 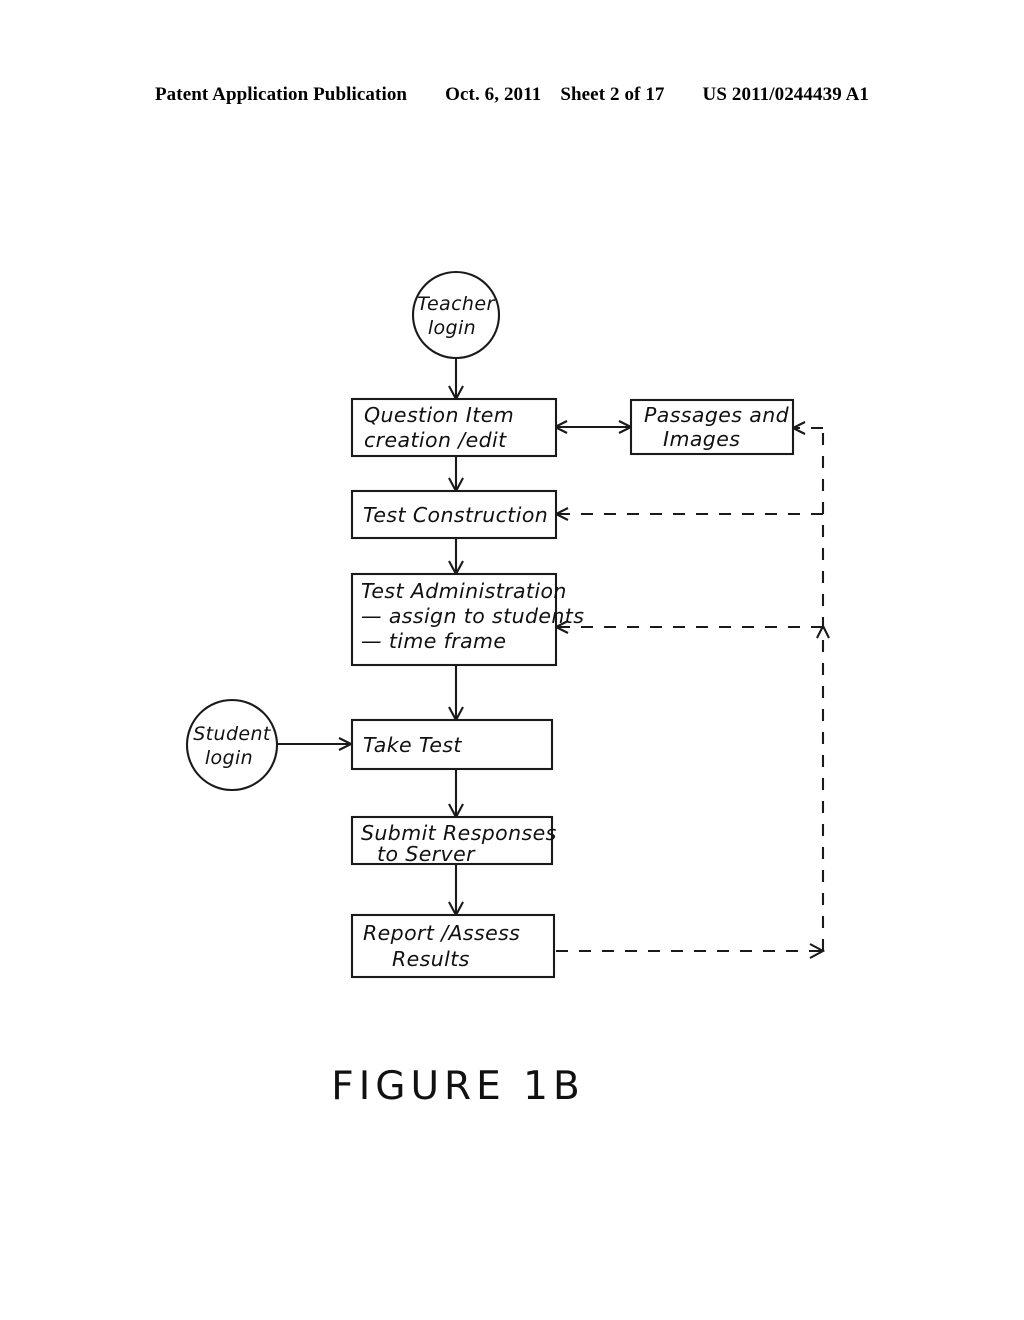 What do you see at coordinates (472, 616) in the screenshot?
I see `test-administration-label-line2: — assign to students` at bounding box center [472, 616].